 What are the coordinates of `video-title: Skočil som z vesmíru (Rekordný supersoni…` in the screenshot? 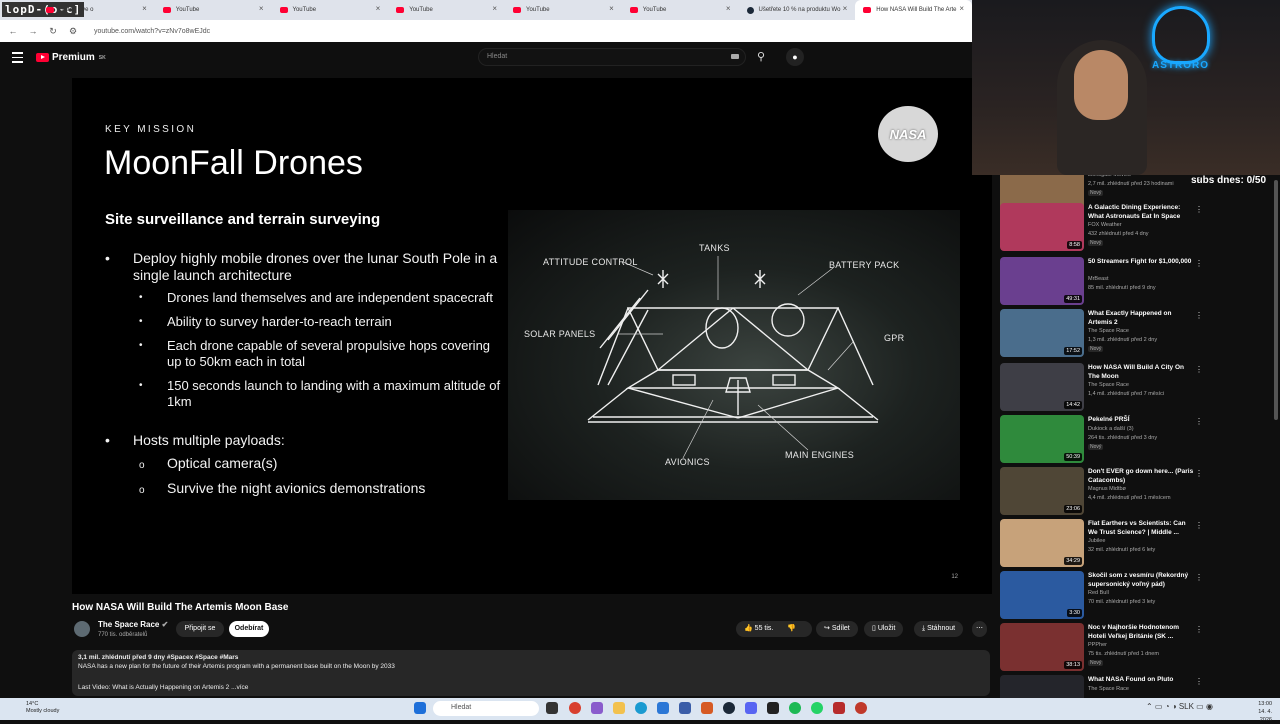 It's located at (1141, 580).